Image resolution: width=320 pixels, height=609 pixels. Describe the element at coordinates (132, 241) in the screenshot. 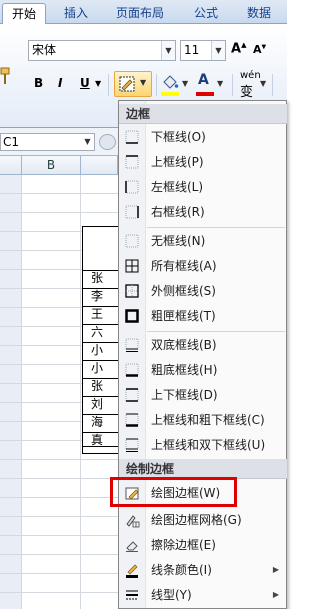

I see `no-border-icon` at that location.